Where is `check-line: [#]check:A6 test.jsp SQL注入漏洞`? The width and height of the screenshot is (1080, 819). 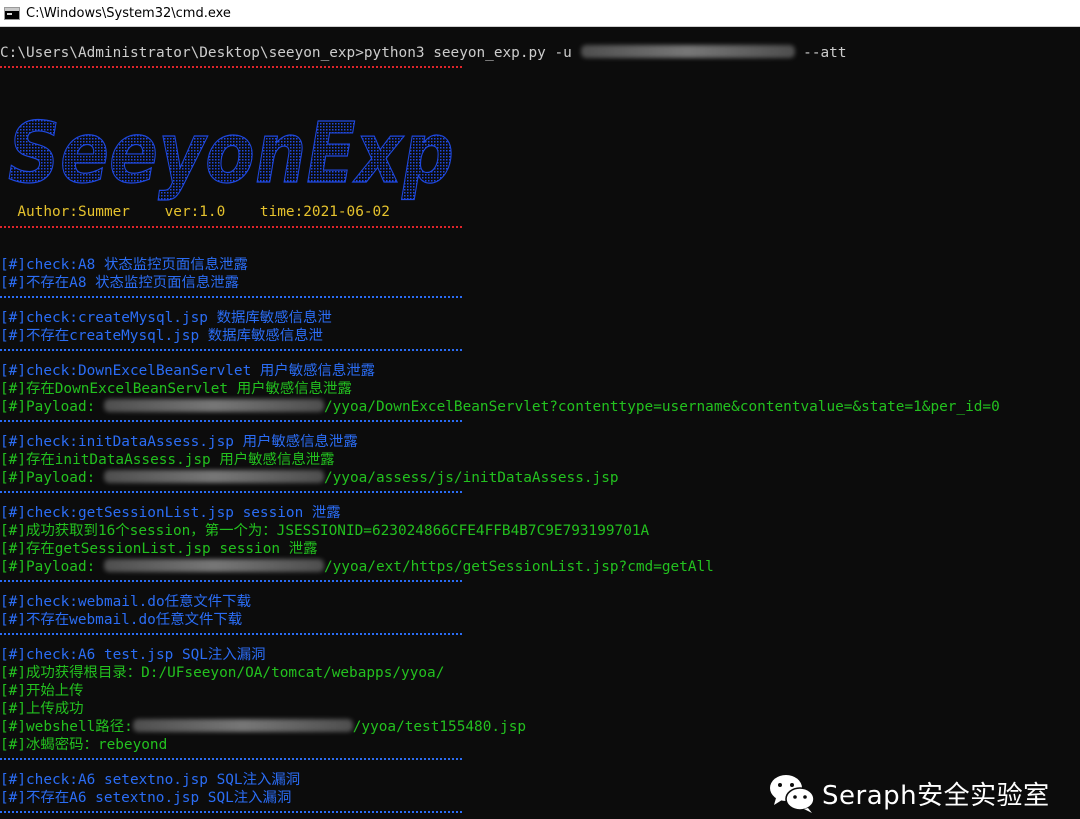
check-line: [#]check:A6 test.jsp SQL注入漏洞 is located at coordinates (133, 655).